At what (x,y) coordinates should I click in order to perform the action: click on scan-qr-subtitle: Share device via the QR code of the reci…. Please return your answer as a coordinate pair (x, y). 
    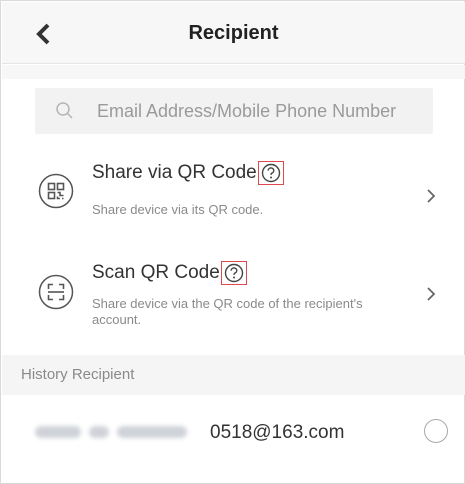
    Looking at the image, I should click on (227, 311).